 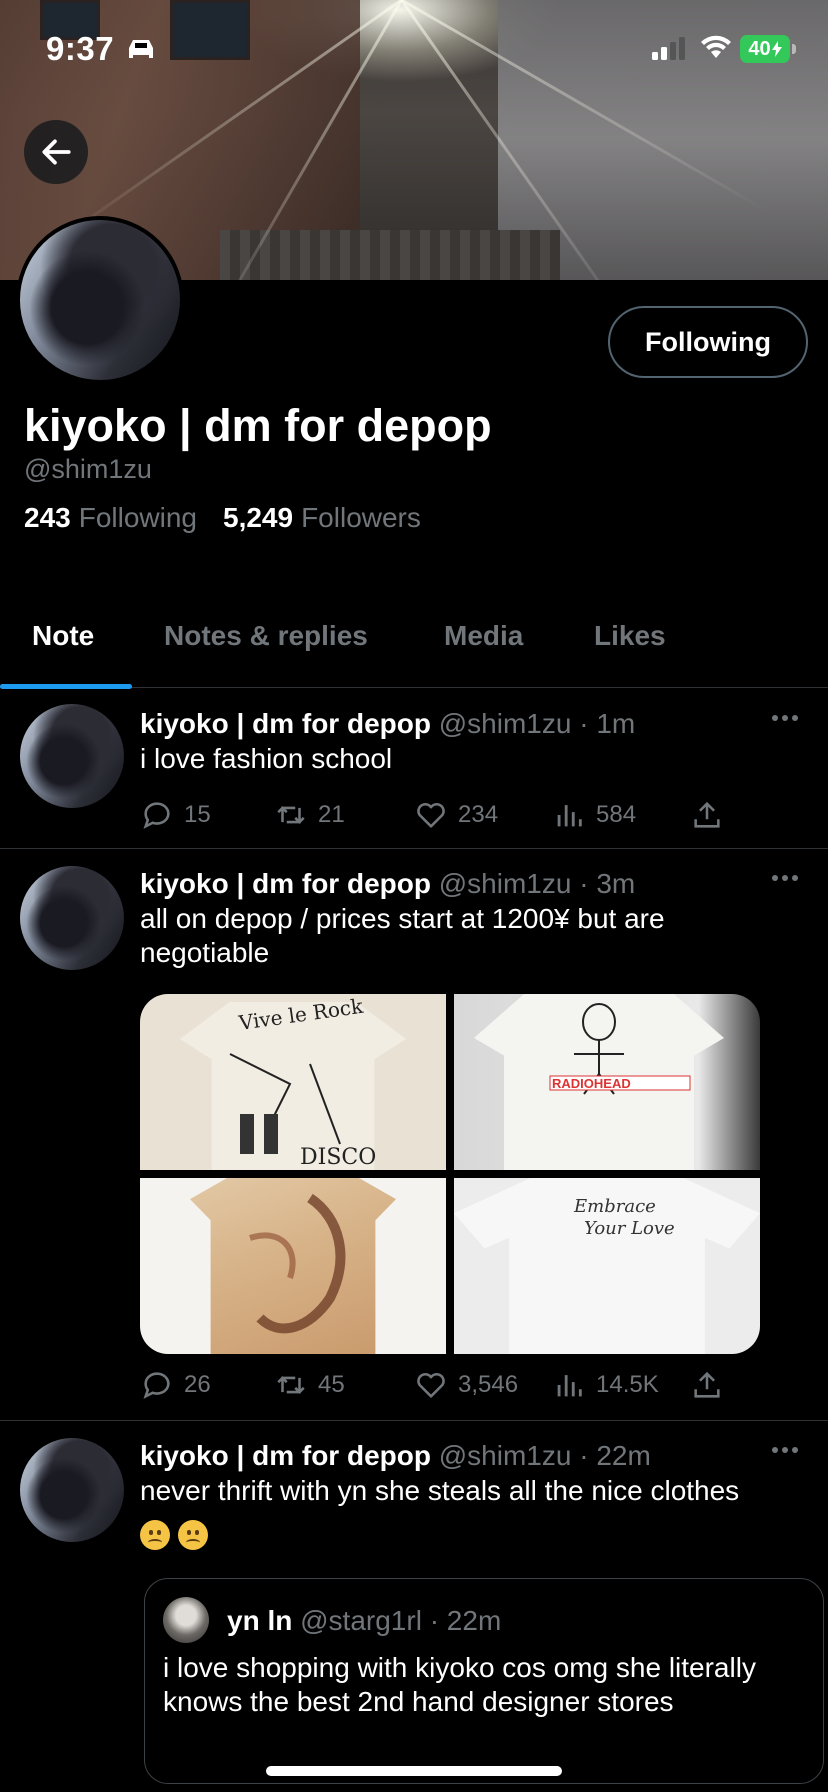 What do you see at coordinates (629, 1228) in the screenshot?
I see `svg-text: Your Love` at bounding box center [629, 1228].